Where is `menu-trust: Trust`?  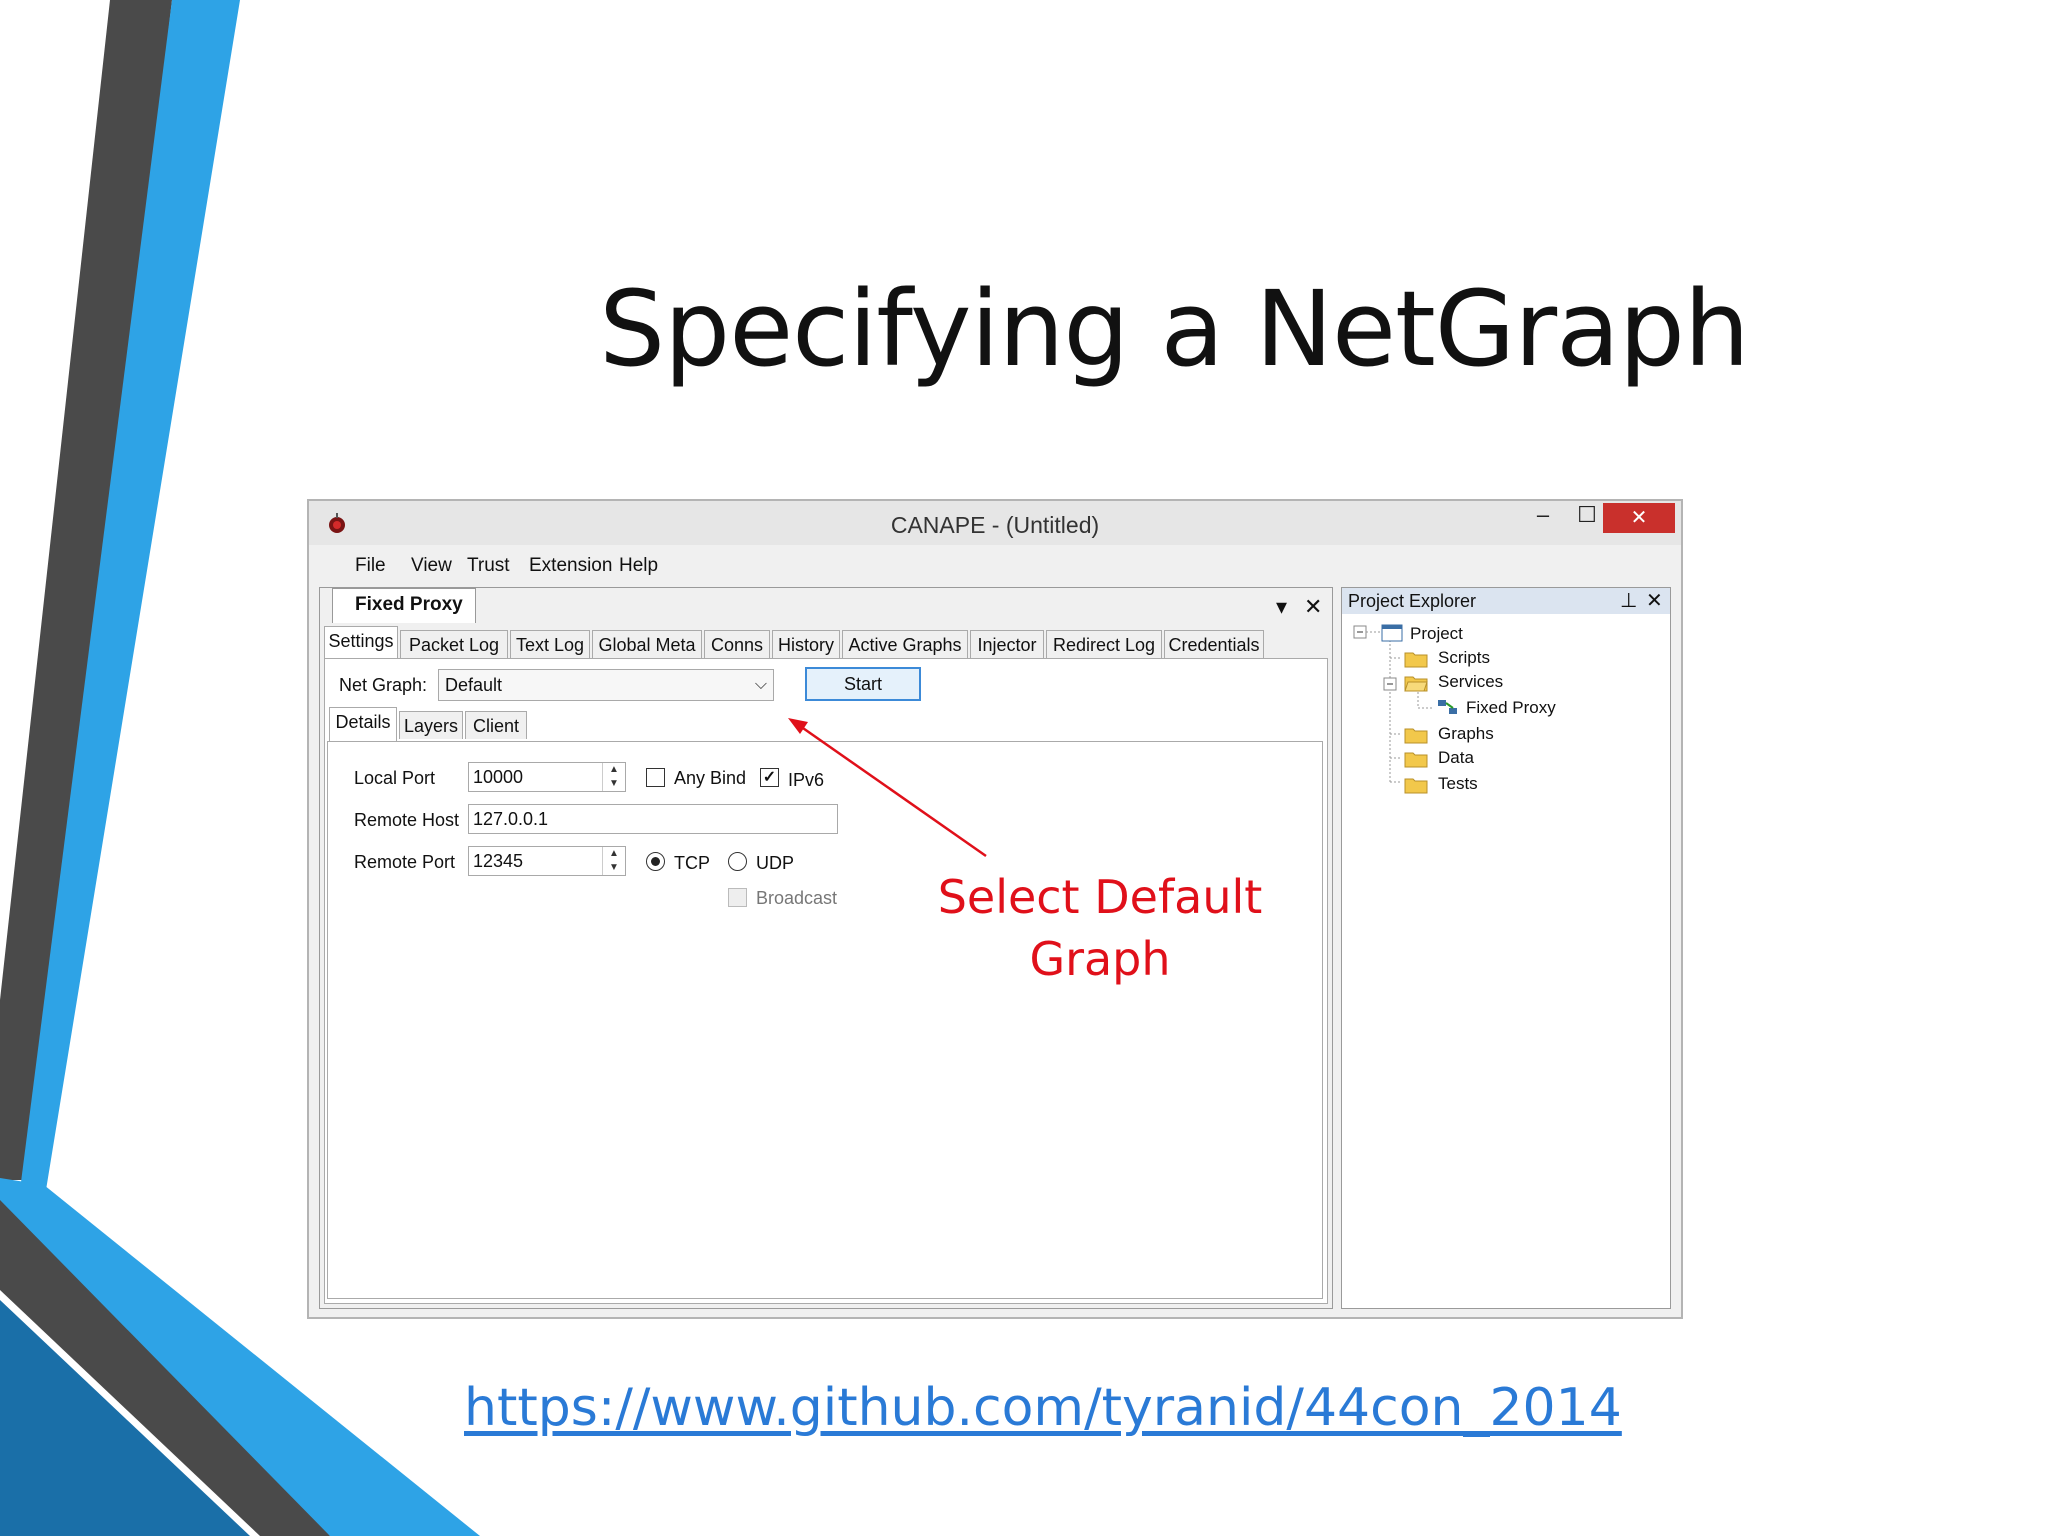
menu-trust: Trust is located at coordinates (488, 566).